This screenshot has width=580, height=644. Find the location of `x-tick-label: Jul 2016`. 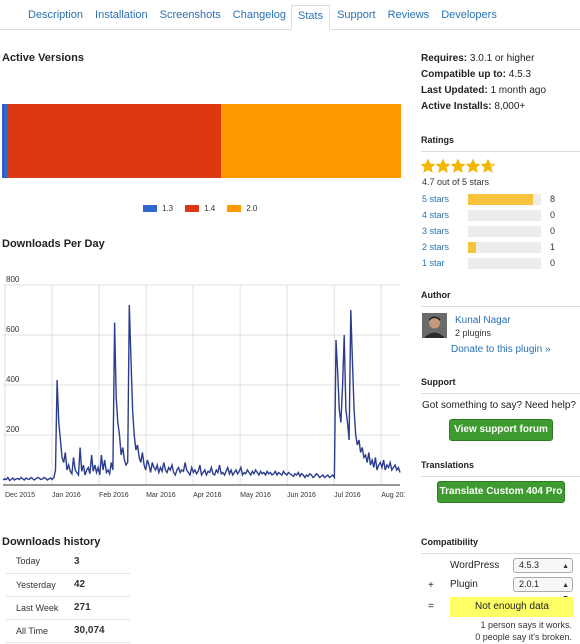

x-tick-label: Jul 2016 is located at coordinates (347, 495).